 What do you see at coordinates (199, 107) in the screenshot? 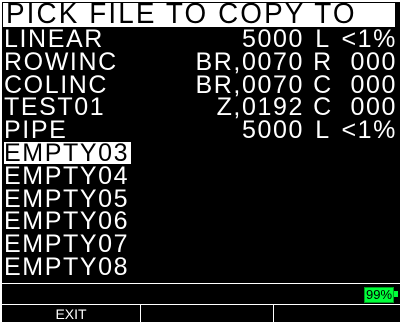
I see `file-row: TEST01 Z,0192 C 000` at bounding box center [199, 107].